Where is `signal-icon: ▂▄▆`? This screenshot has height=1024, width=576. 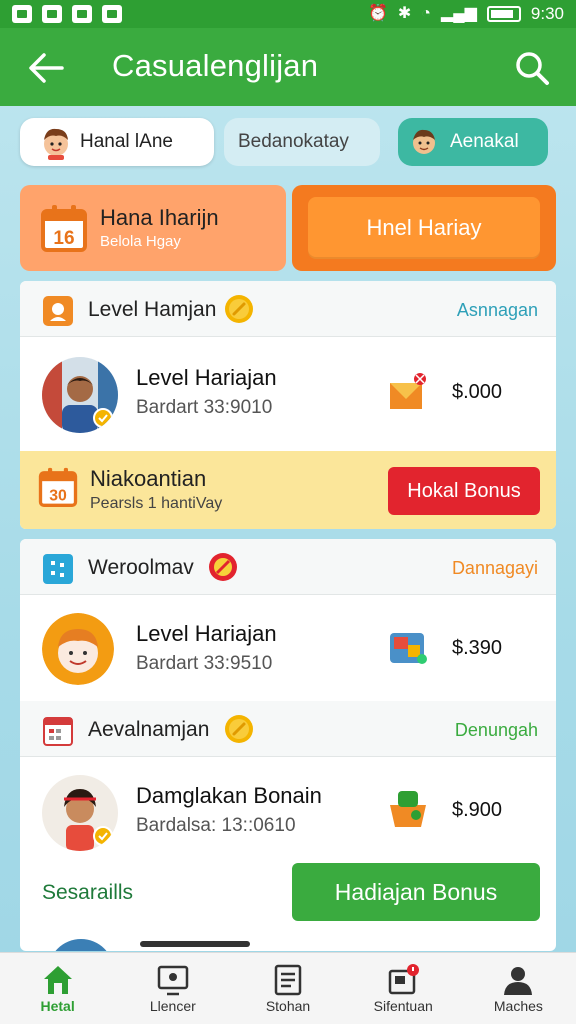 signal-icon: ▂▄▆ is located at coordinates (458, 13).